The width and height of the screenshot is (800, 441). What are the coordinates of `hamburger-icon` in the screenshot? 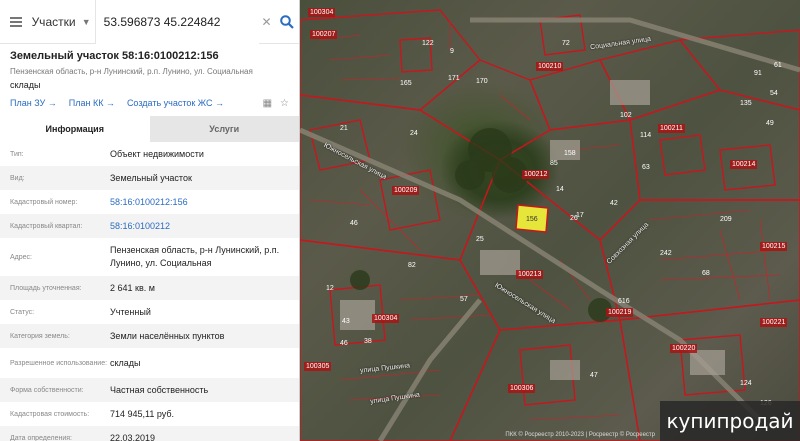 It's located at (15, 21).